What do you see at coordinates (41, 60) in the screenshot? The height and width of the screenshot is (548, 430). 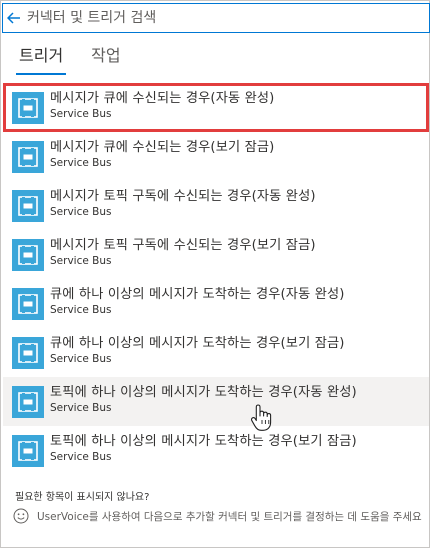 I see `tab-triggers: 트리거` at bounding box center [41, 60].